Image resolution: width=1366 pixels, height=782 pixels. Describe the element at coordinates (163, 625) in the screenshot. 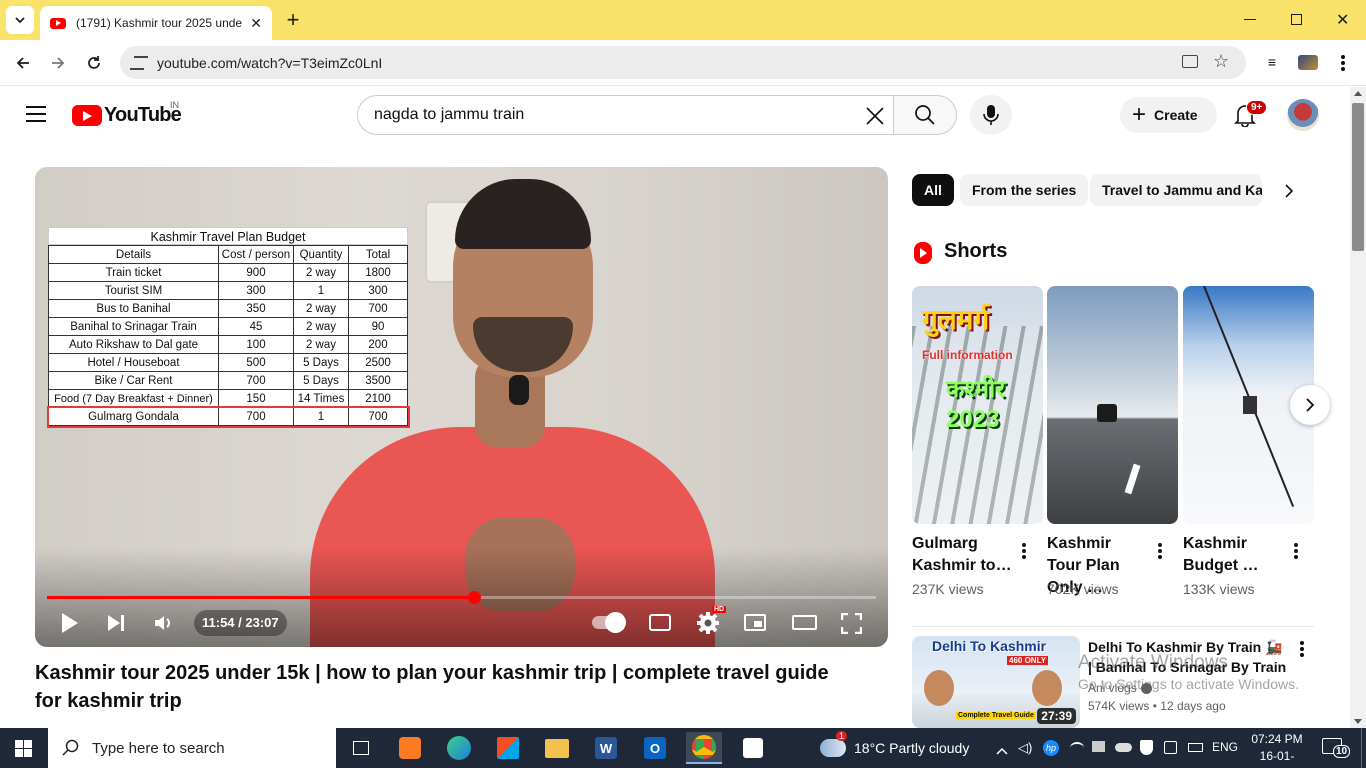

I see `volume-button` at that location.